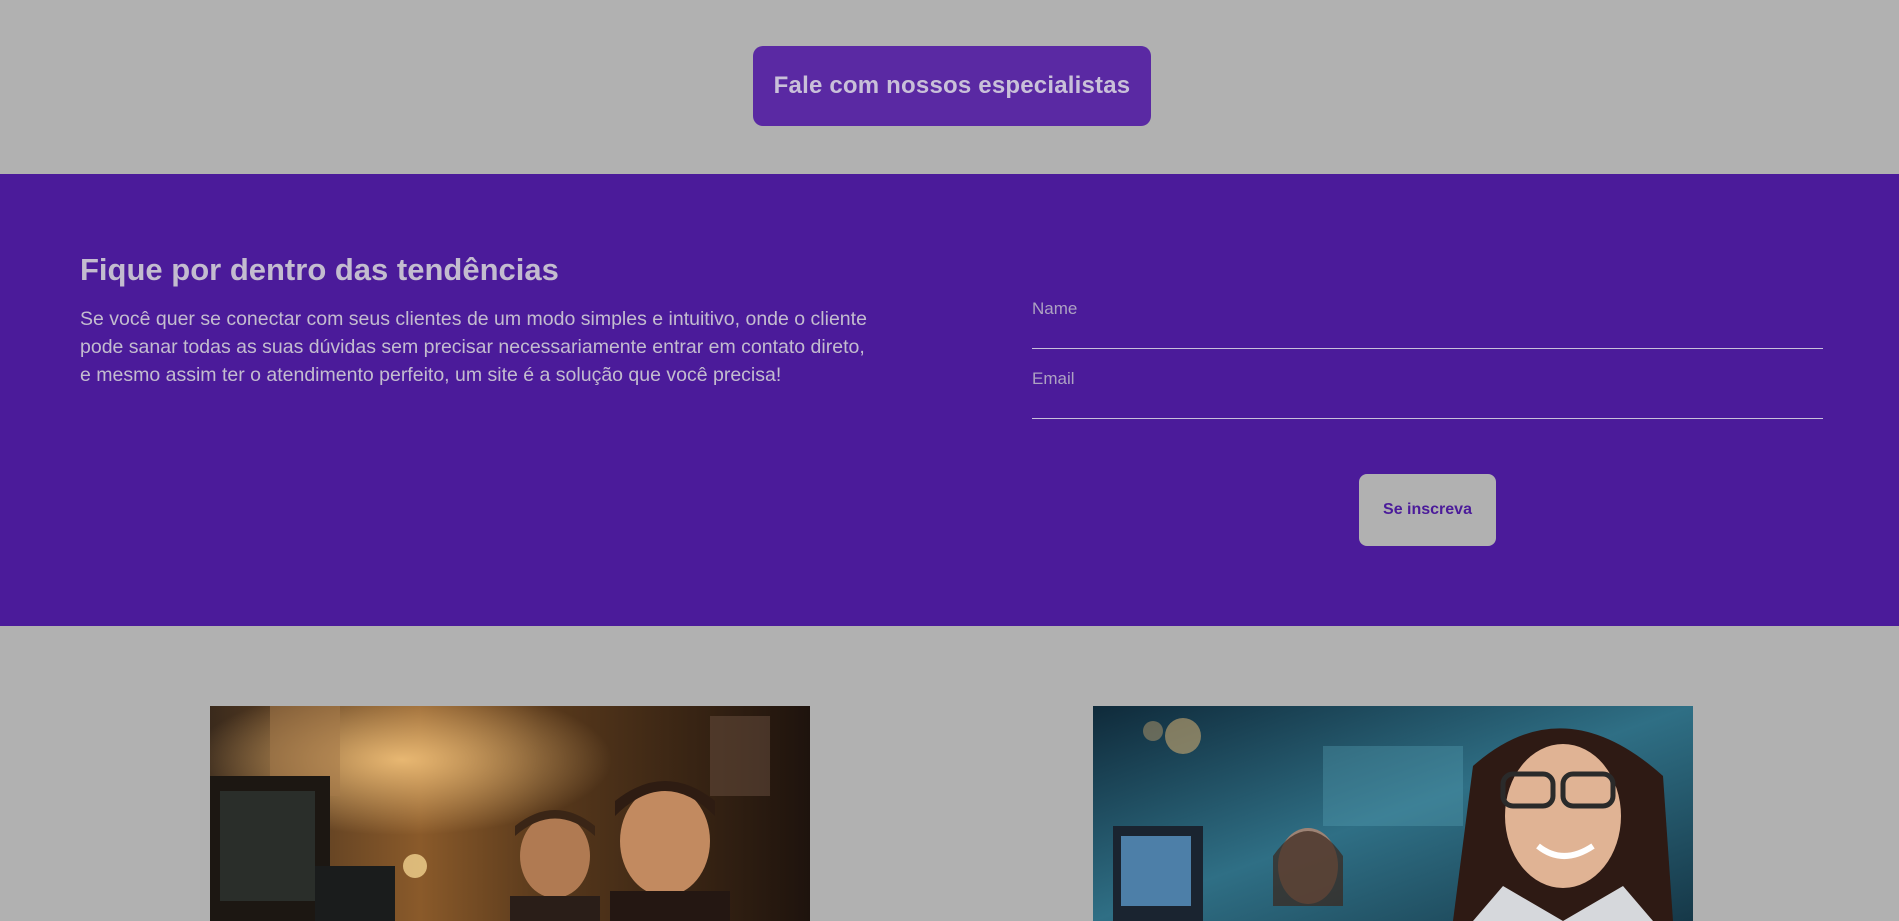  I want to click on support-photo-illustration, so click(1393, 813).